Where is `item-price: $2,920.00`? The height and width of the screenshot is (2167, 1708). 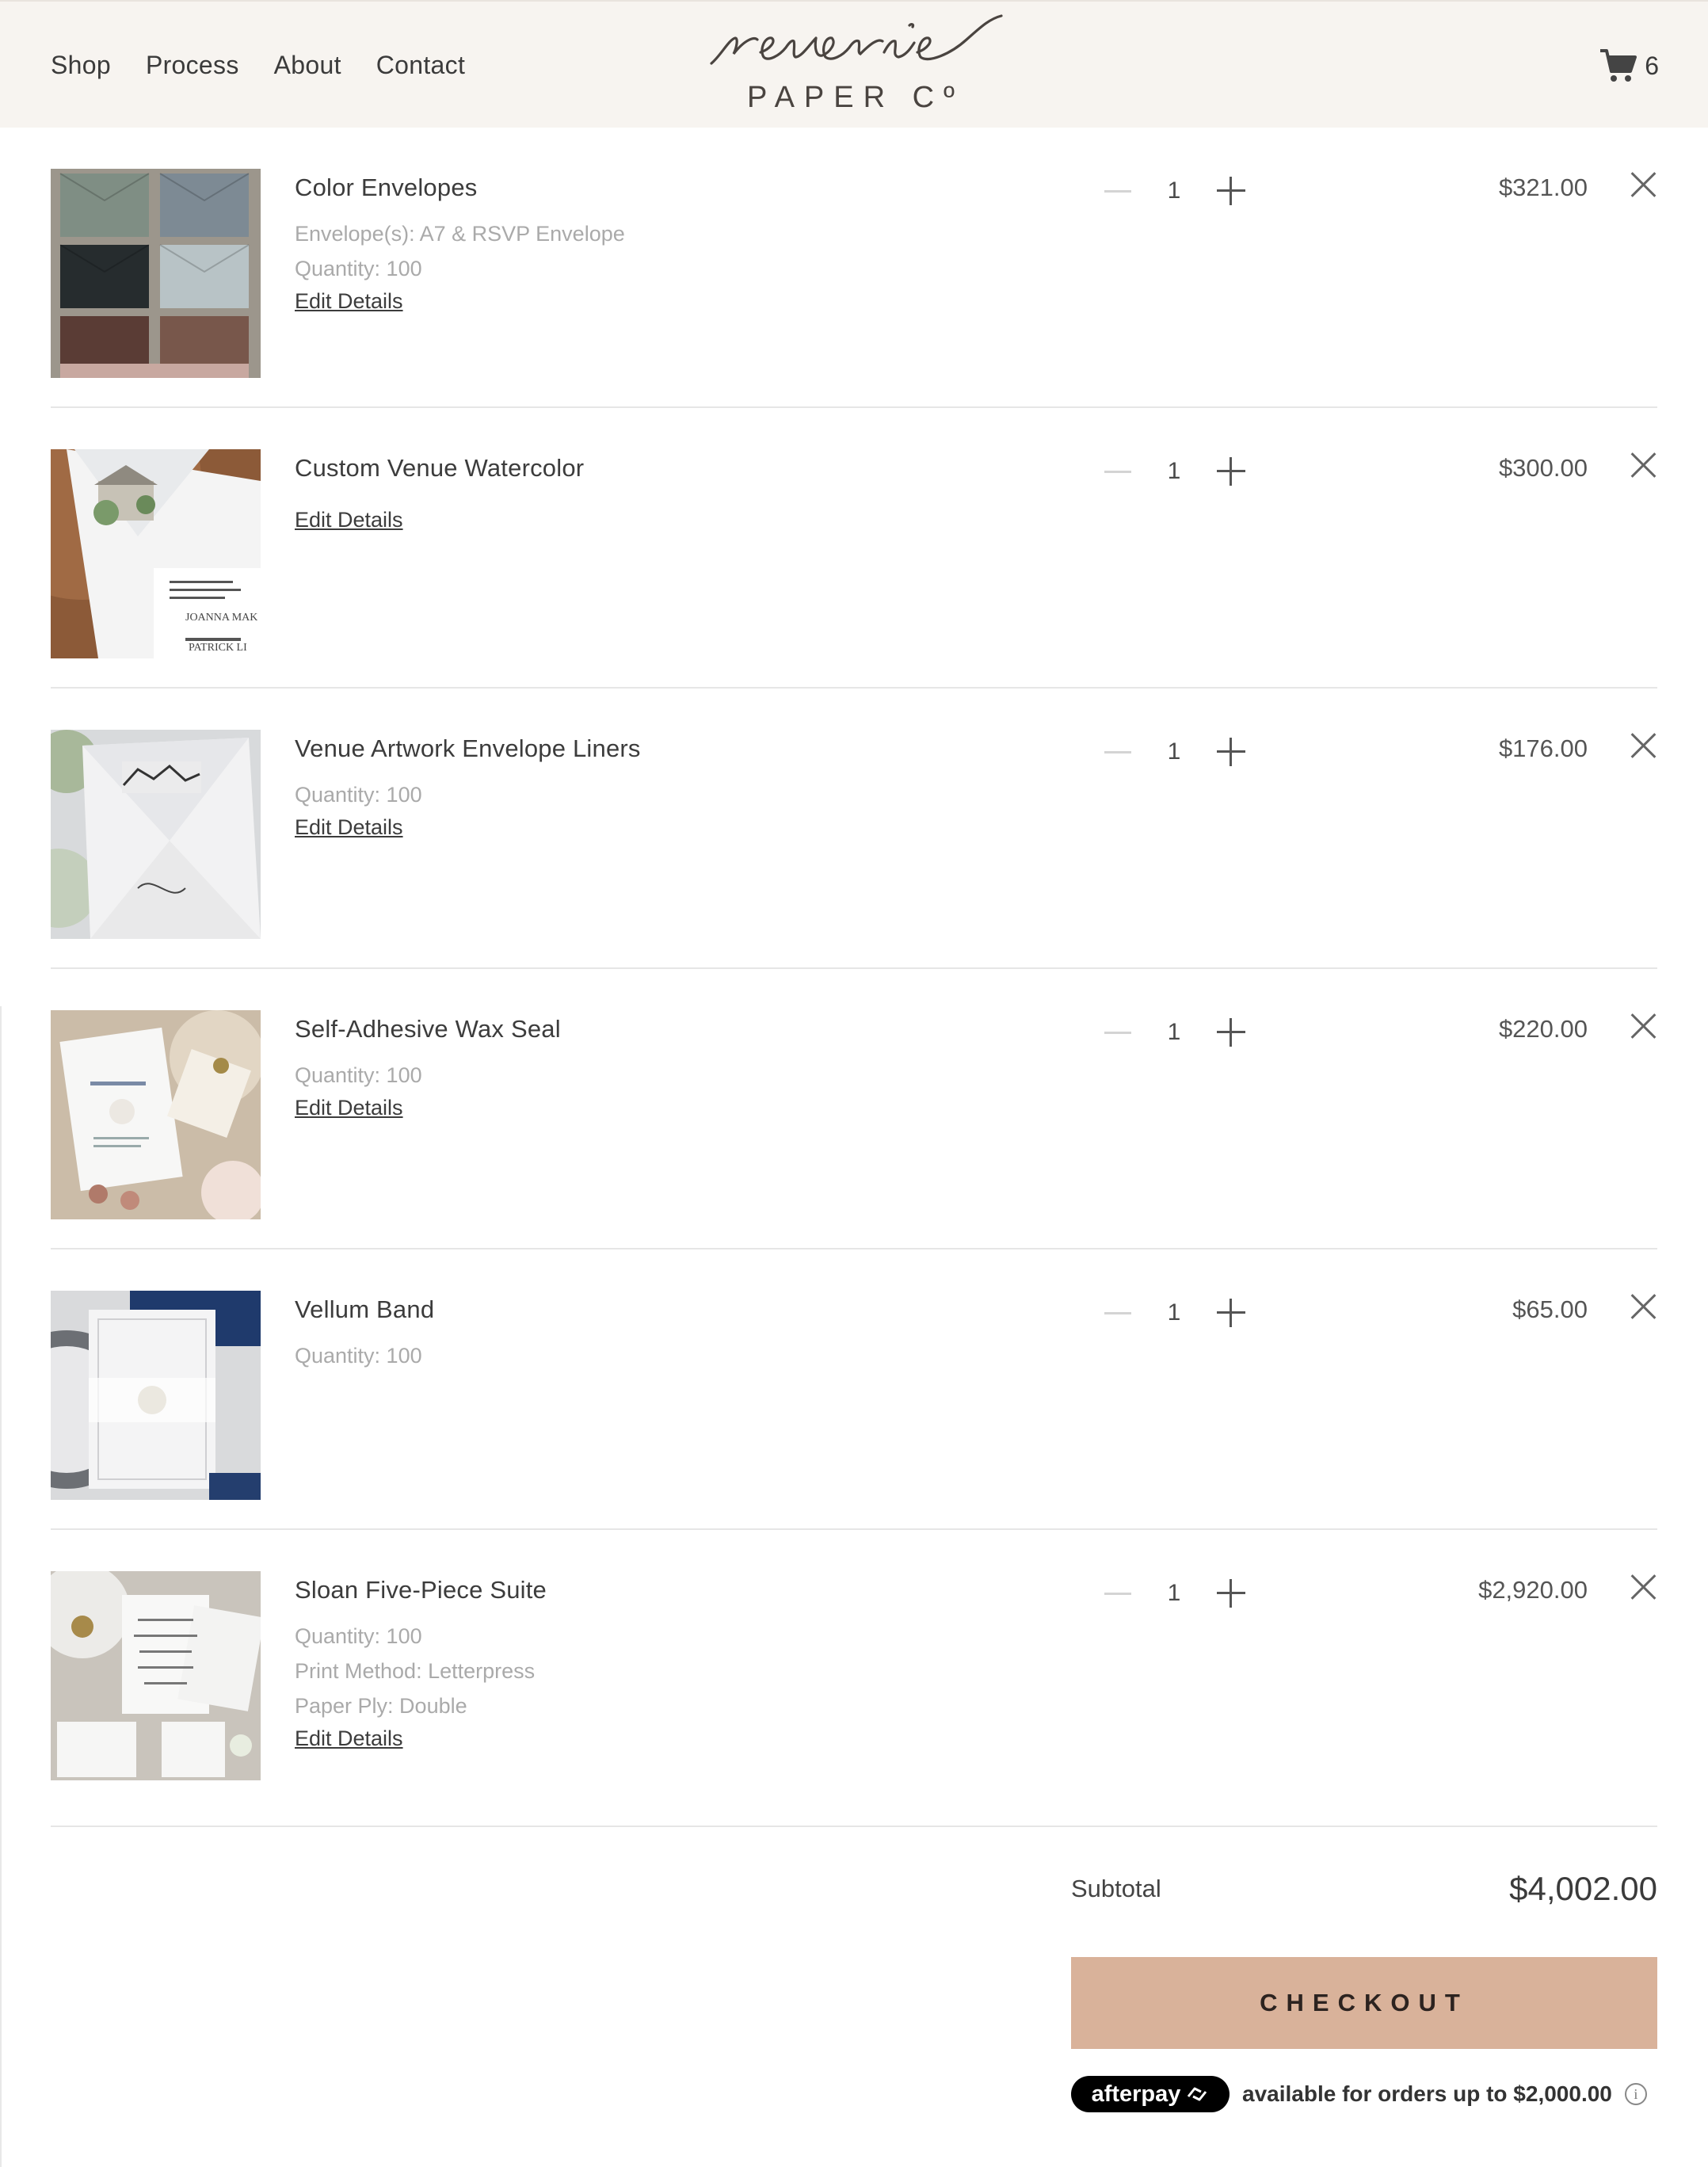
item-price: $2,920.00 is located at coordinates (1533, 1590).